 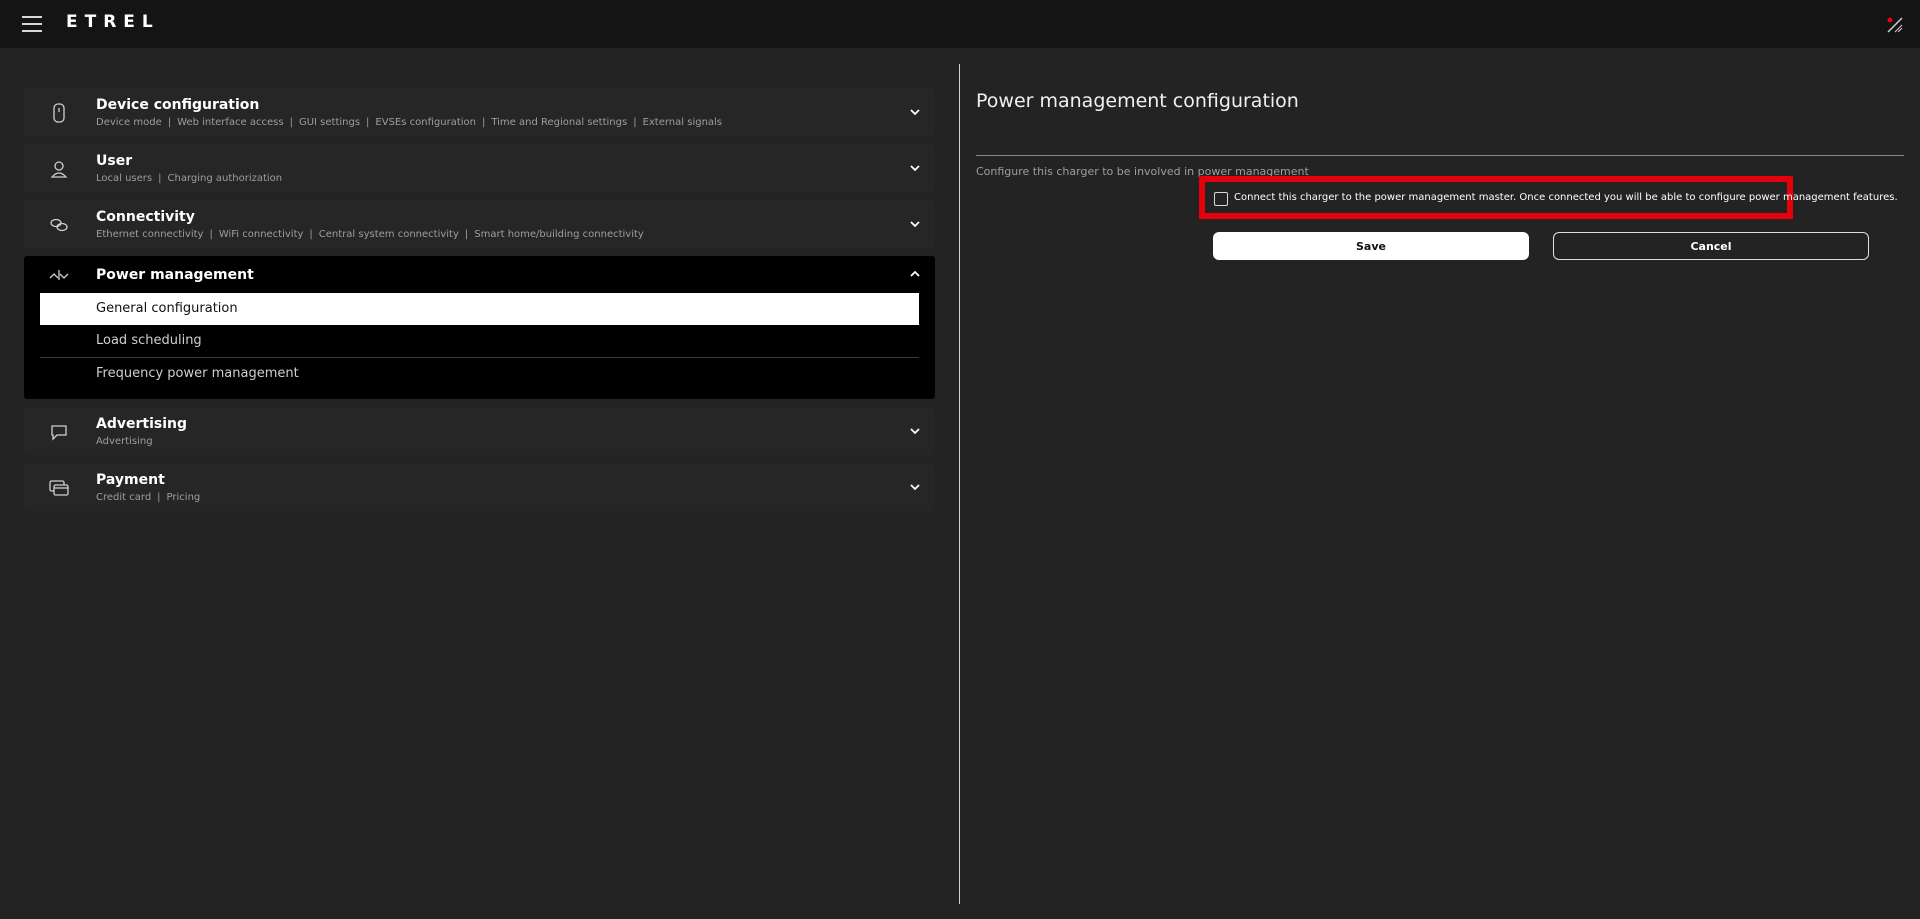 I want to click on subitem-load-scheduling: Load scheduling, so click(x=479, y=341).